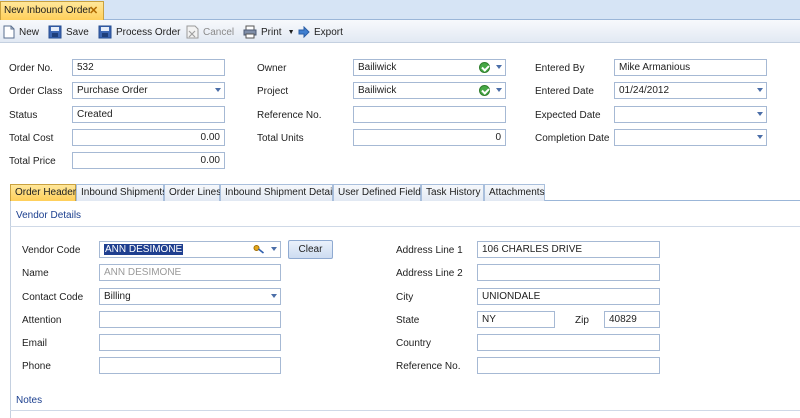 This screenshot has width=800, height=418. What do you see at coordinates (280, 192) in the screenshot?
I see `tab-inbound-shipment-details: Inbound Shipment Details` at bounding box center [280, 192].